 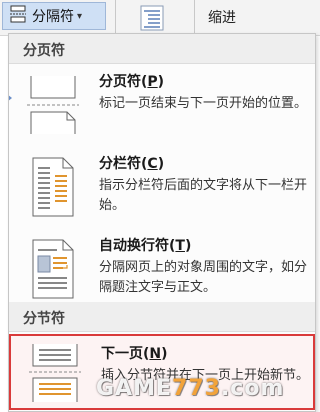 What do you see at coordinates (55, 373) in the screenshot?
I see `next-page-section-break-icon` at bounding box center [55, 373].